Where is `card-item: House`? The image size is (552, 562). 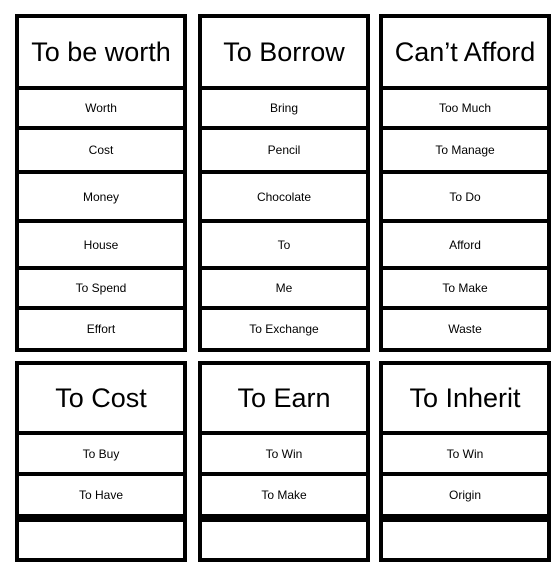
card-item: House is located at coordinates (101, 246).